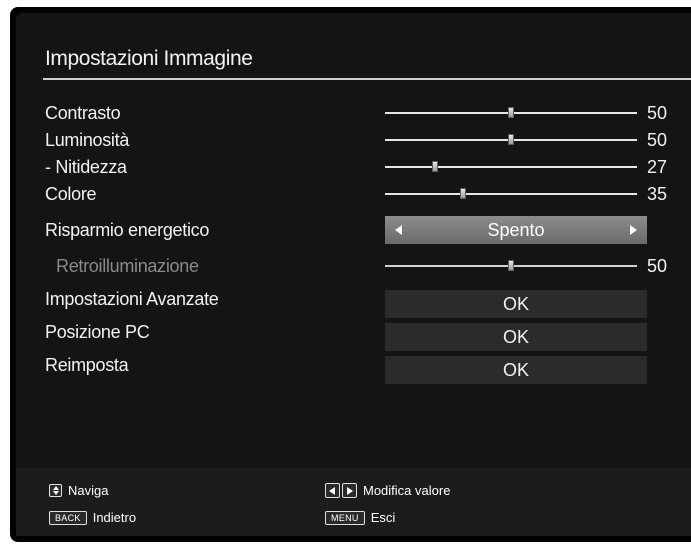  I want to click on hint-navigate: Naviga, so click(78, 490).